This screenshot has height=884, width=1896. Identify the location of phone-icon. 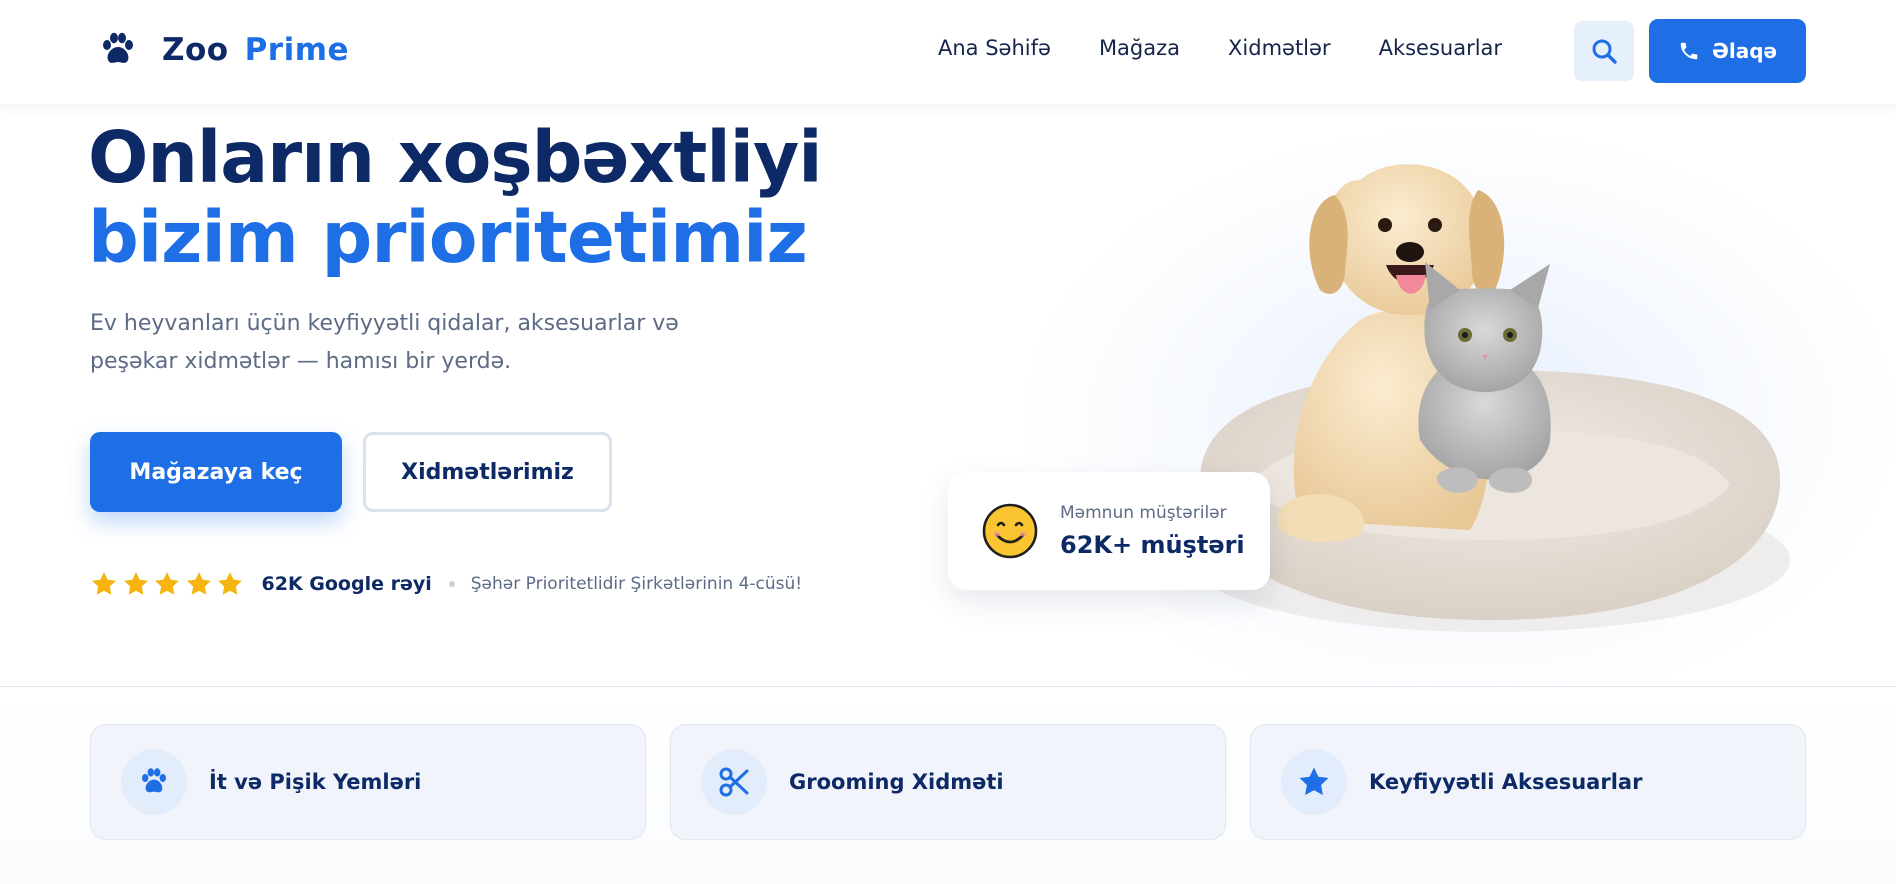
(1689, 51).